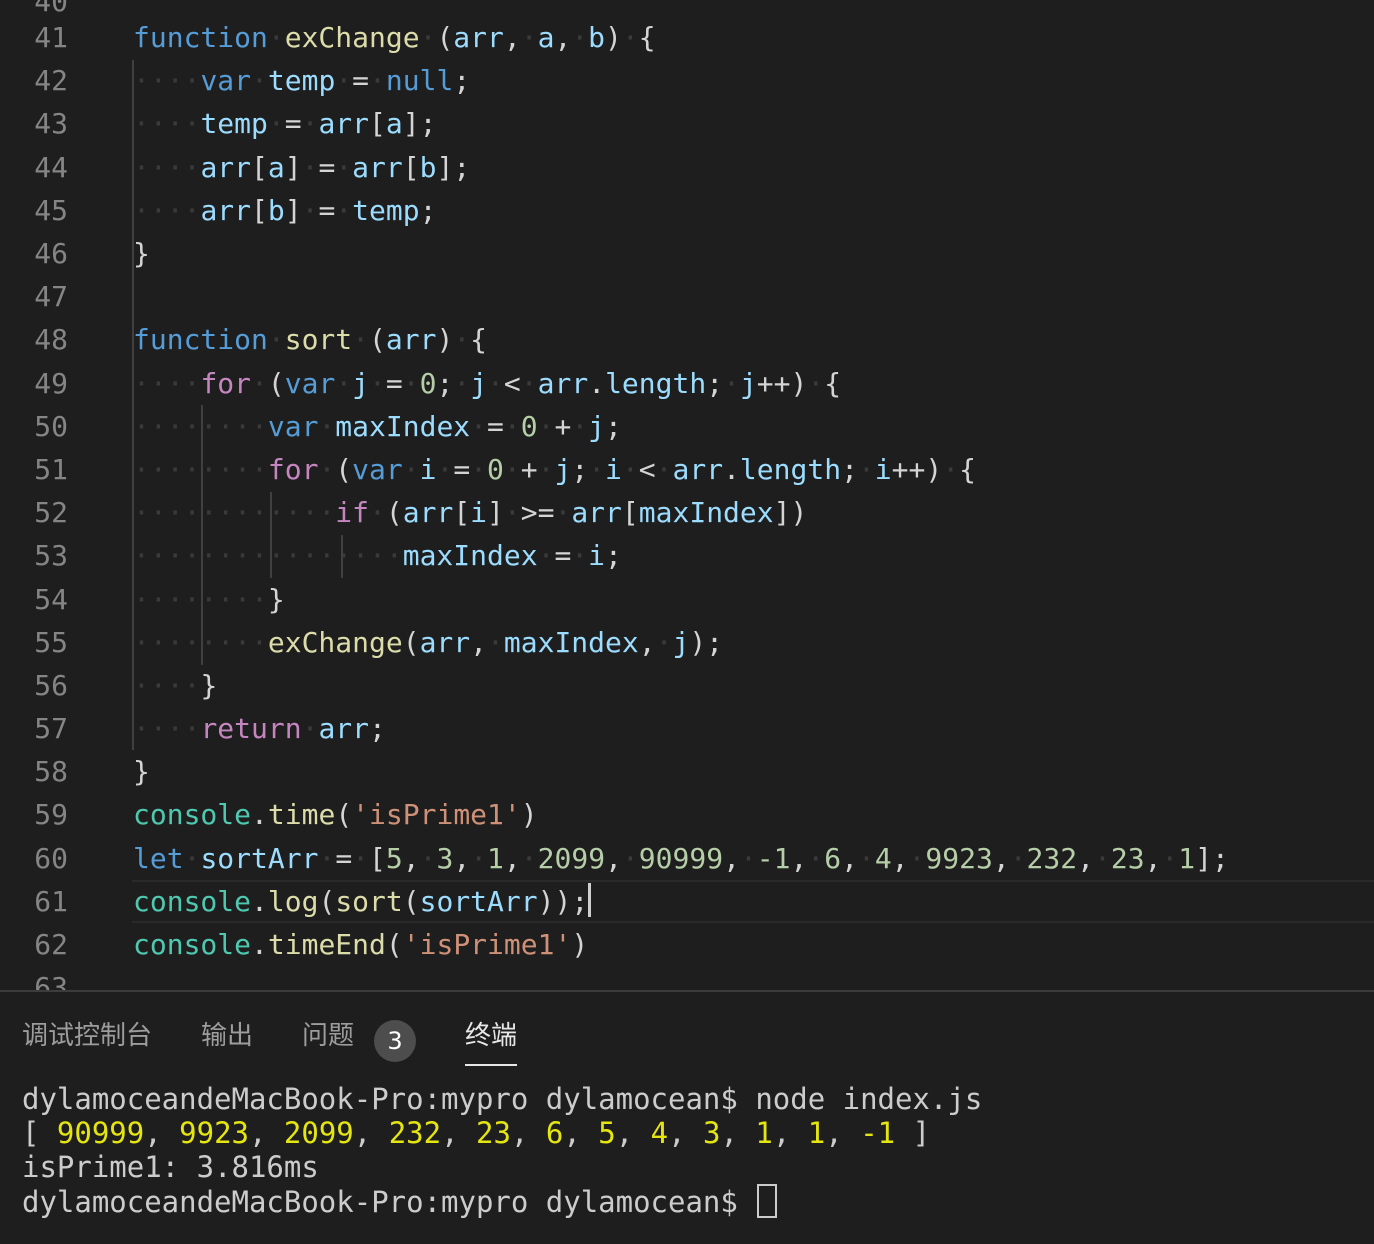  Describe the element at coordinates (51, 771) in the screenshot. I see `line-number: 58` at that location.